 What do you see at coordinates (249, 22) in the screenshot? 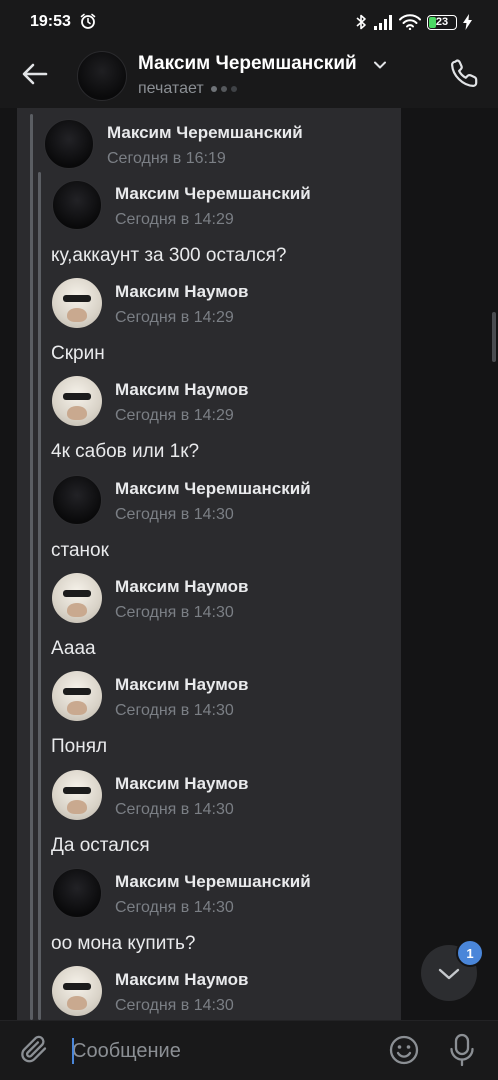
I see `status-bar: 19:53 23` at bounding box center [249, 22].